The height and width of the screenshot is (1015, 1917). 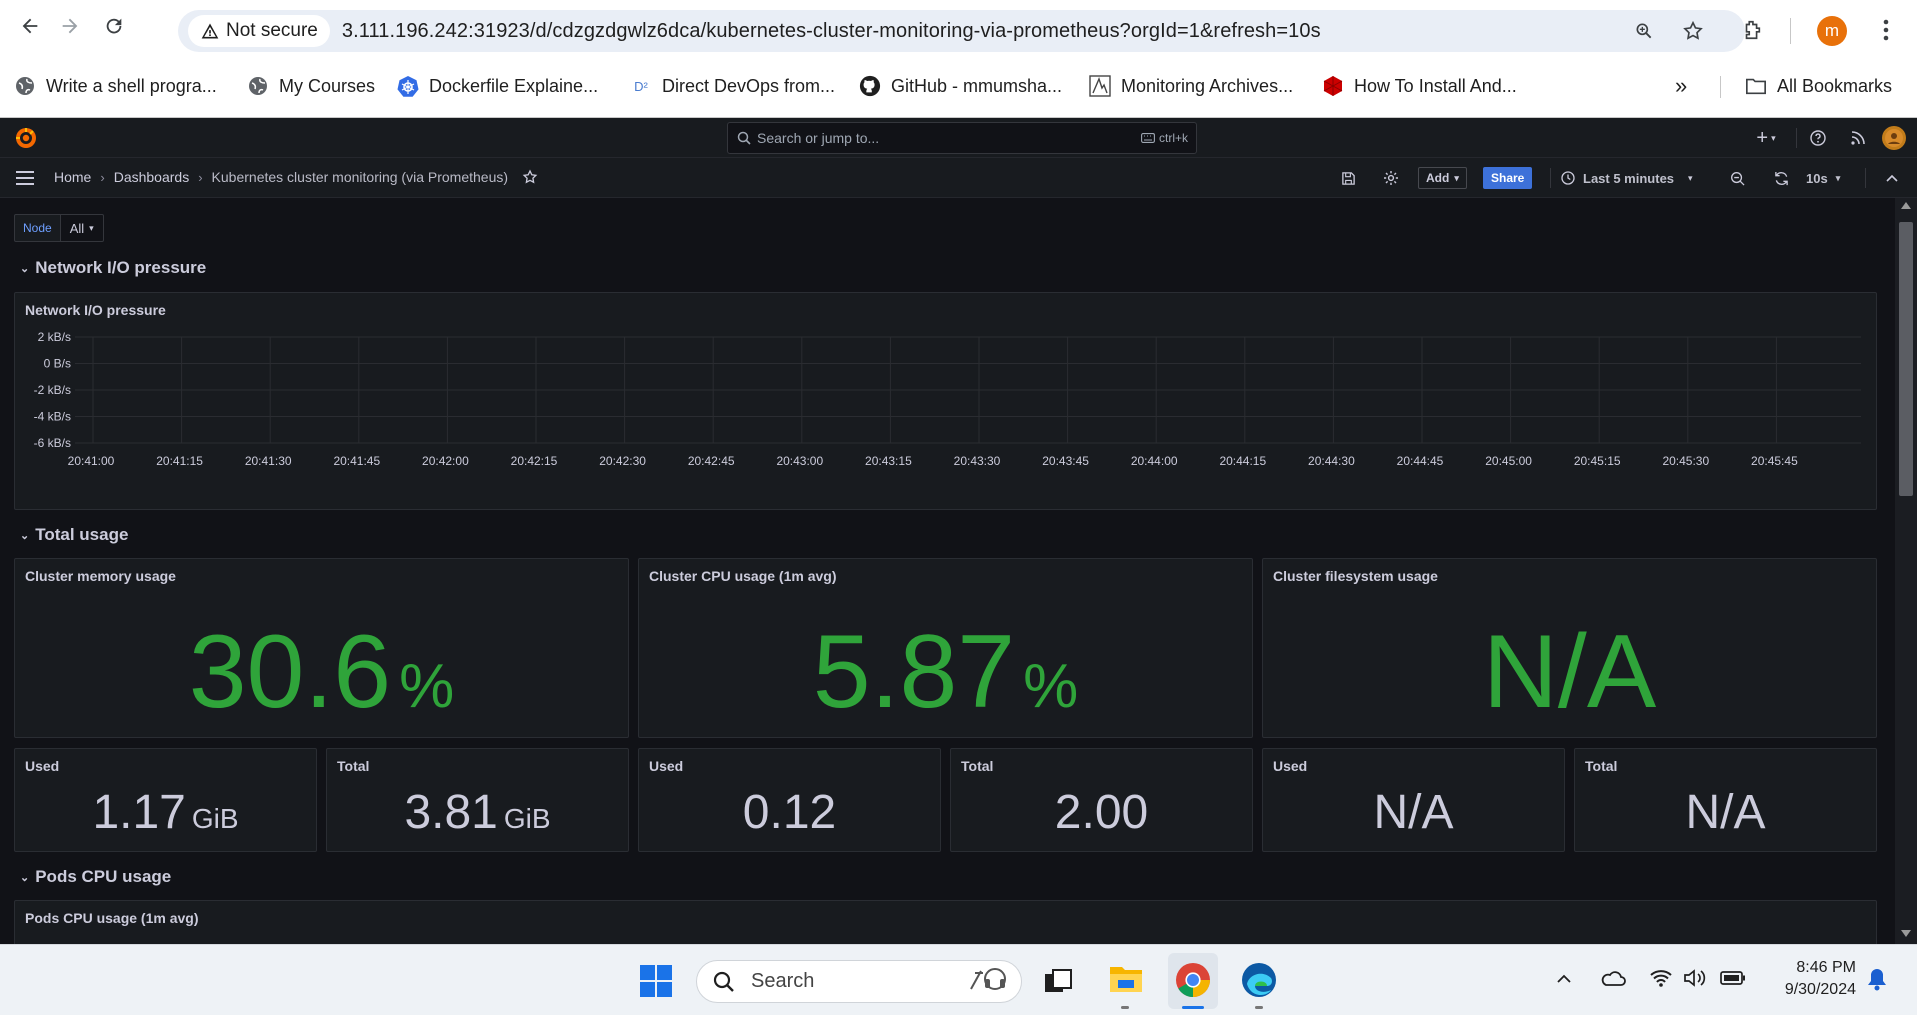 I want to click on profile-avatar: m, so click(x=1832, y=31).